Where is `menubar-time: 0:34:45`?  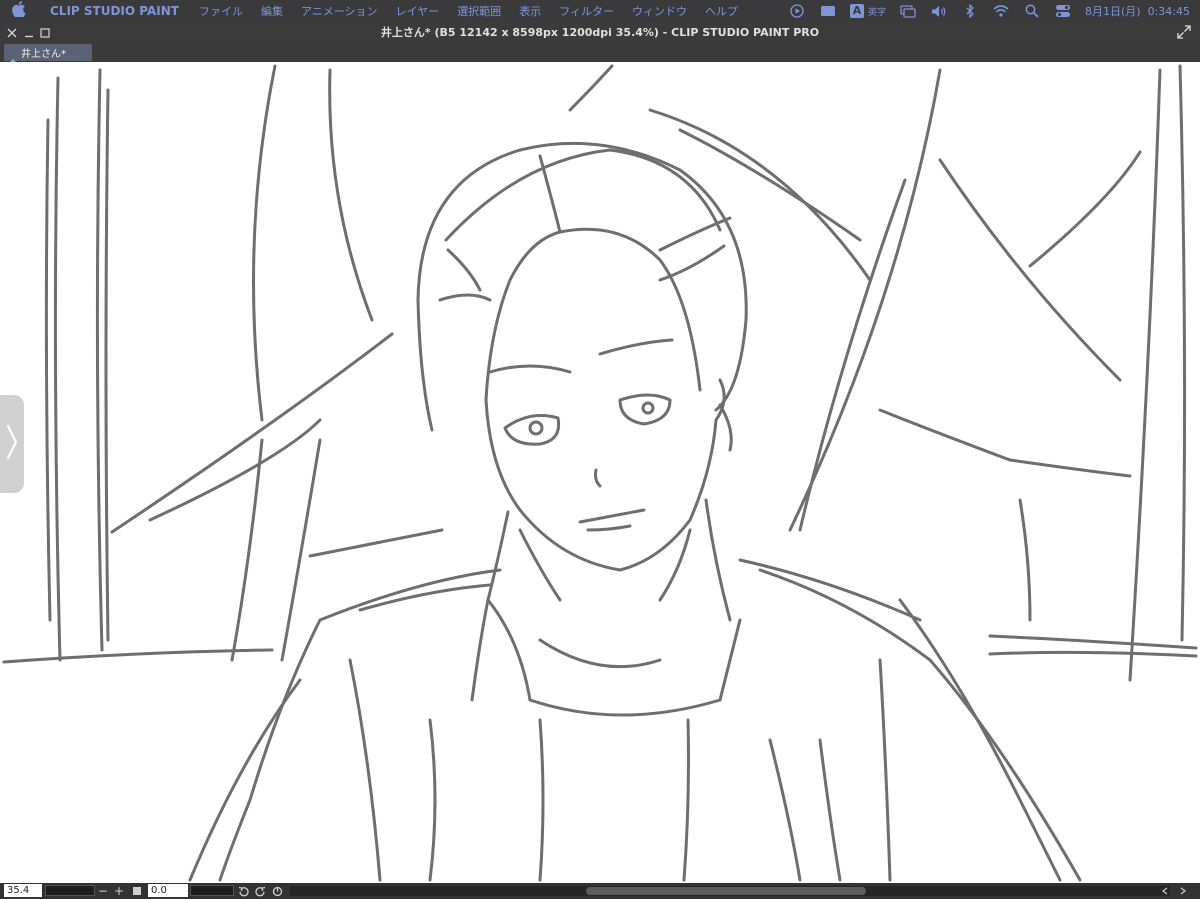
menubar-time: 0:34:45 is located at coordinates (1169, 11).